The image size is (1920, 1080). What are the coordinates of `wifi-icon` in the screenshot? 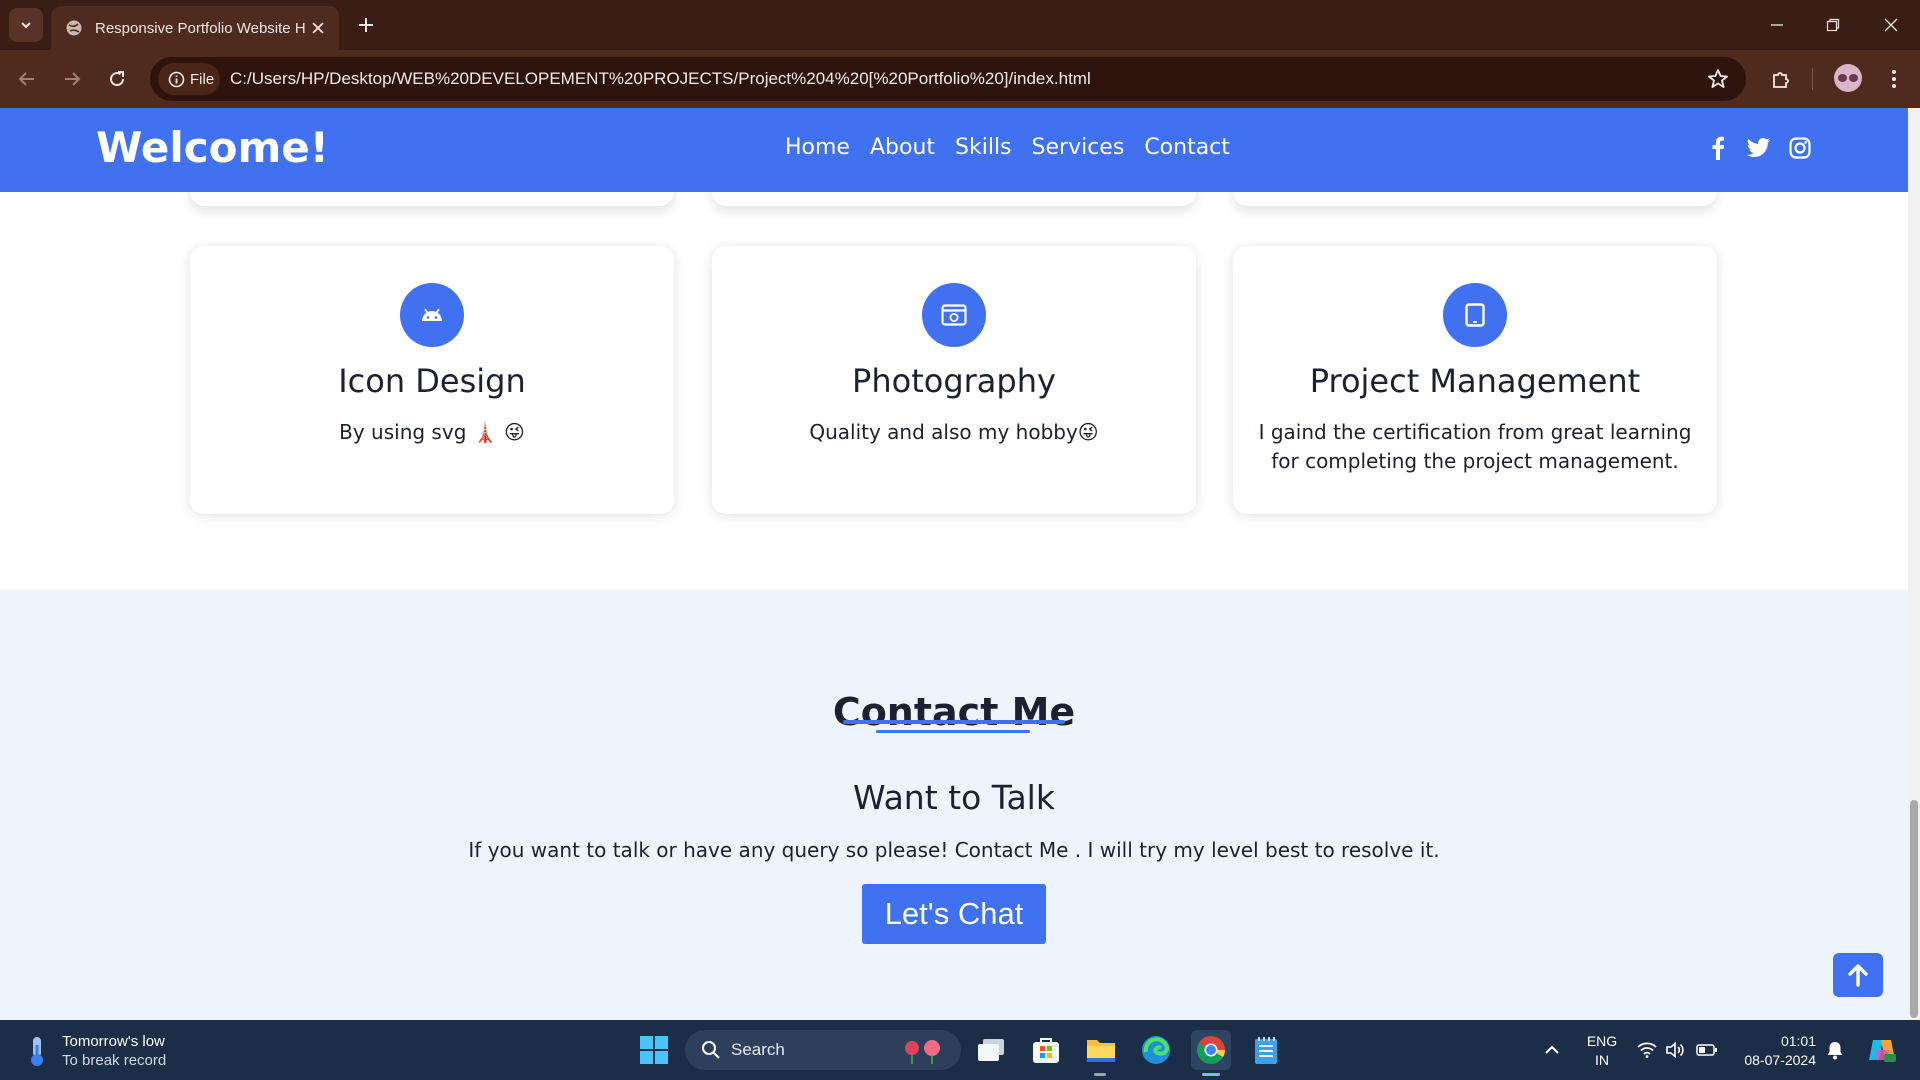 It's located at (1647, 1050).